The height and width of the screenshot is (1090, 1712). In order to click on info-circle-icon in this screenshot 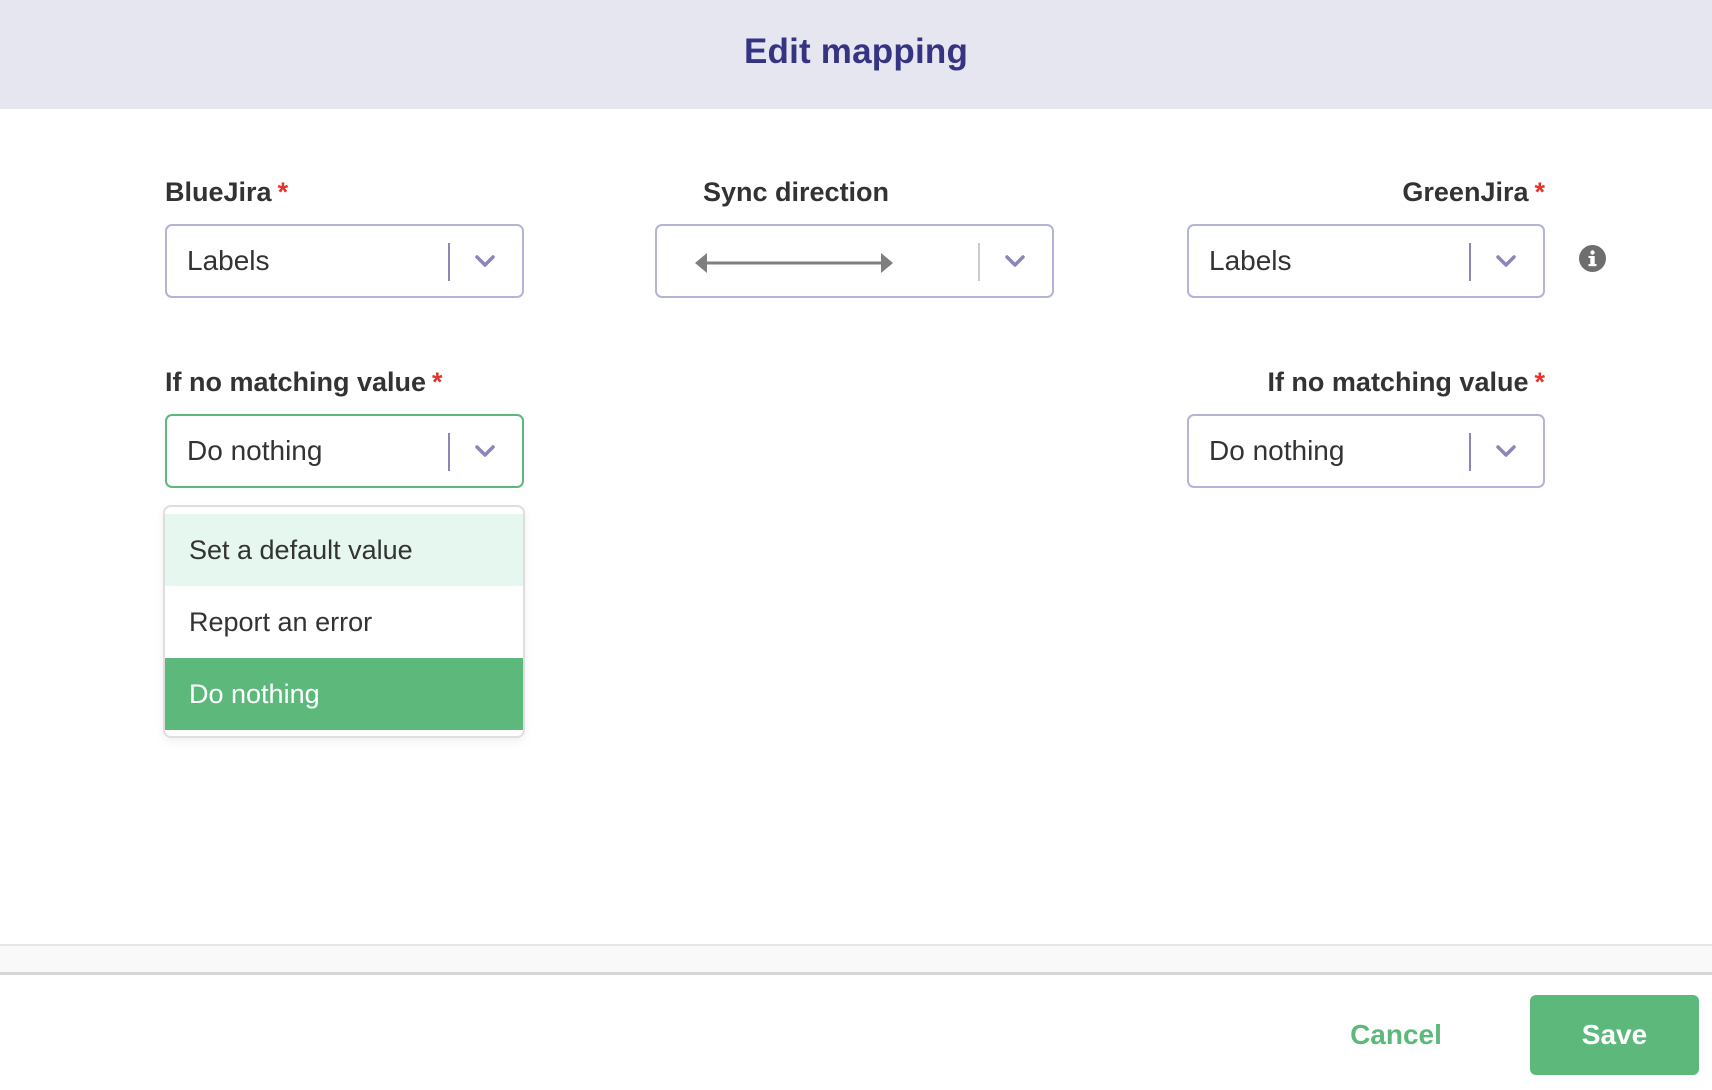, I will do `click(1592, 258)`.